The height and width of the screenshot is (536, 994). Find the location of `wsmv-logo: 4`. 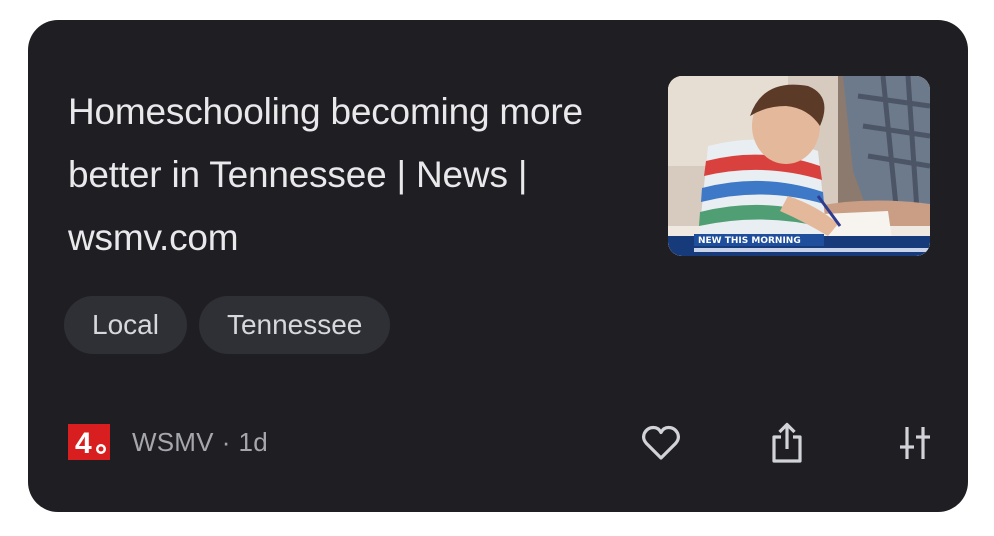

wsmv-logo: 4 is located at coordinates (89, 442).